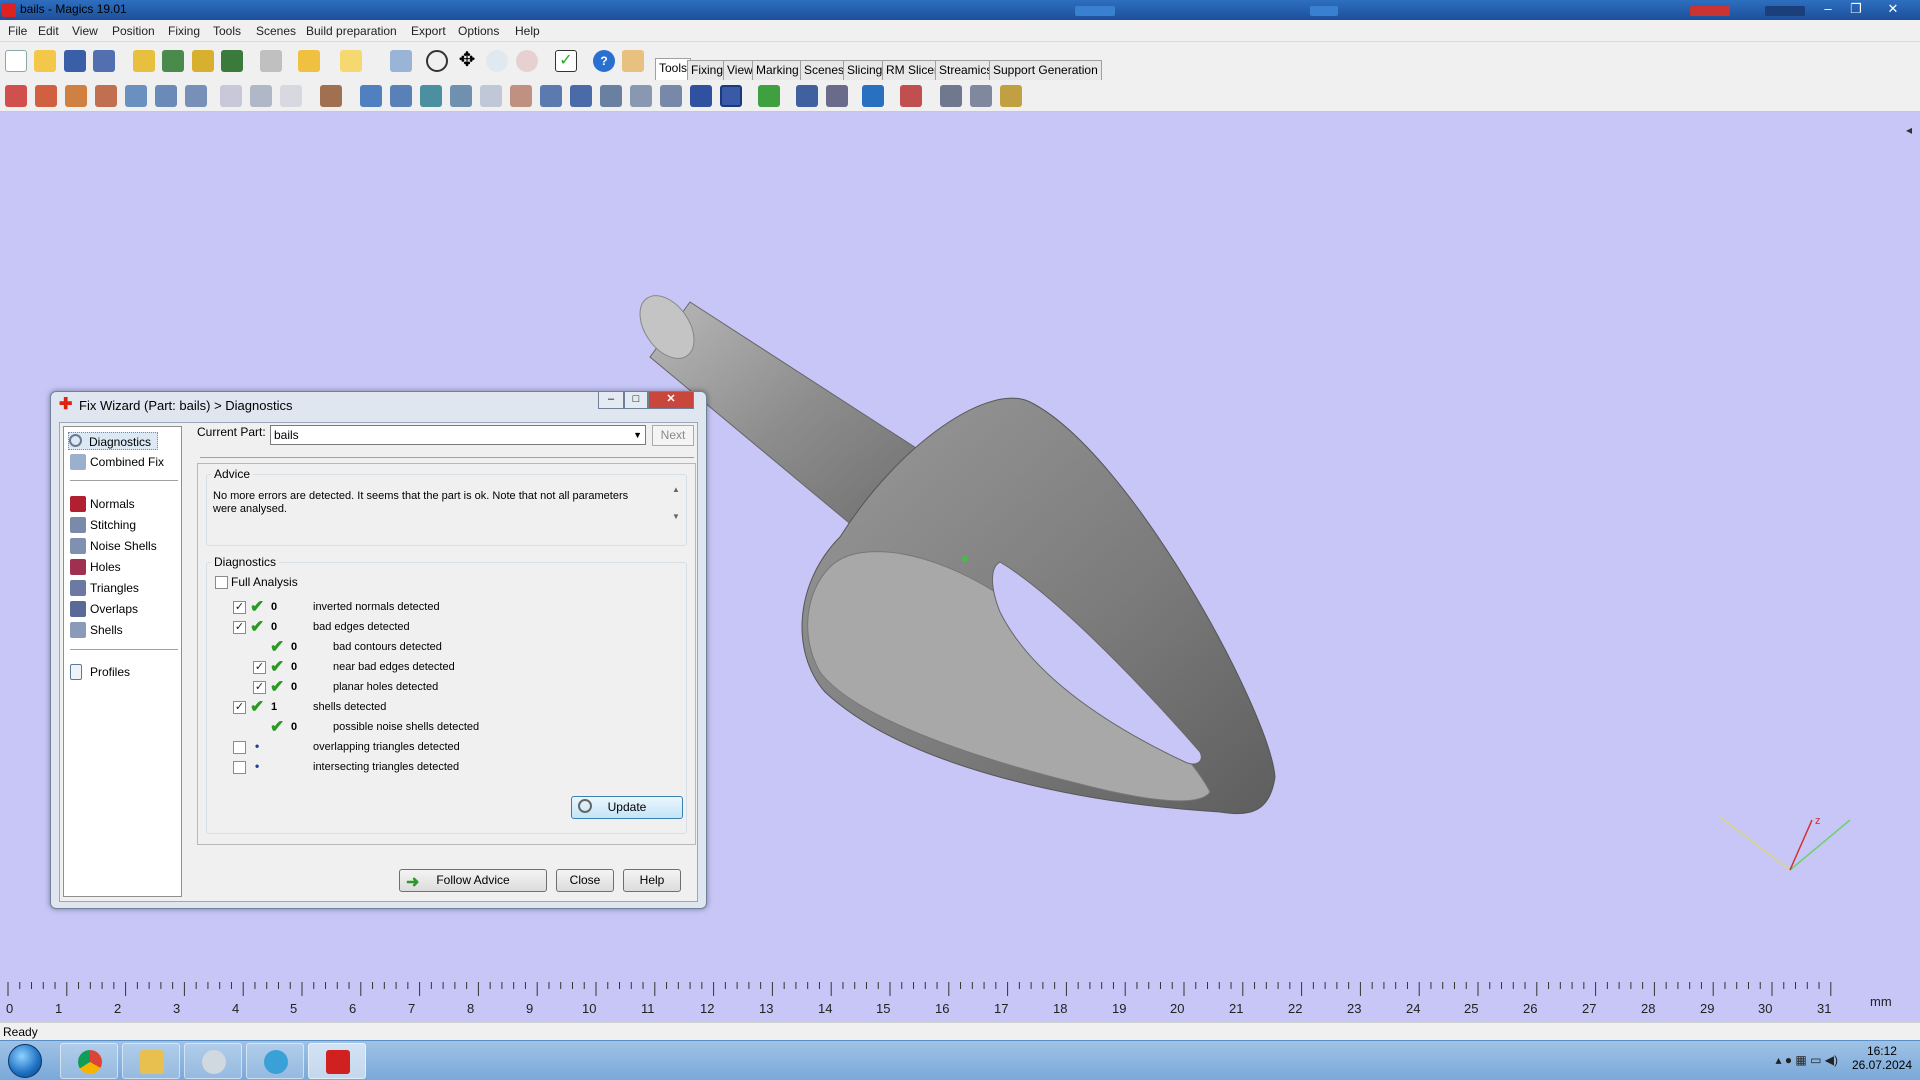  What do you see at coordinates (45, 61) in the screenshot?
I see `open-folder-icon` at bounding box center [45, 61].